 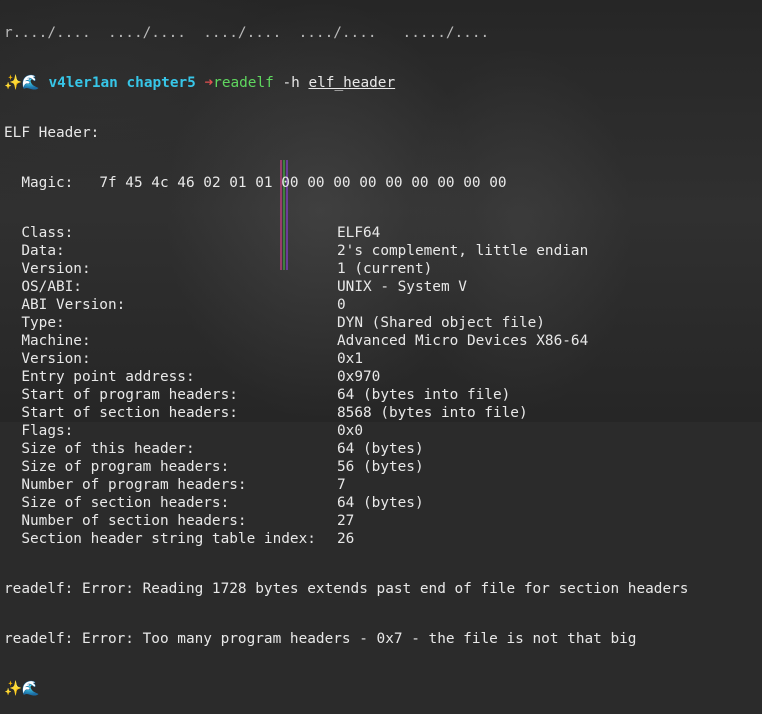 I want to click on header-field-row: Section header string table index: 26, so click(x=383, y=539).